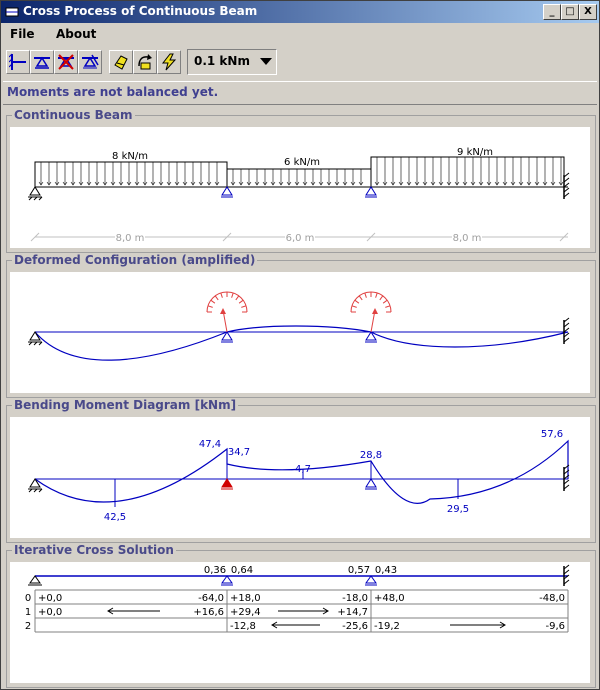 This screenshot has height=690, width=600. I want to click on moment-label: 4,7, so click(303, 469).